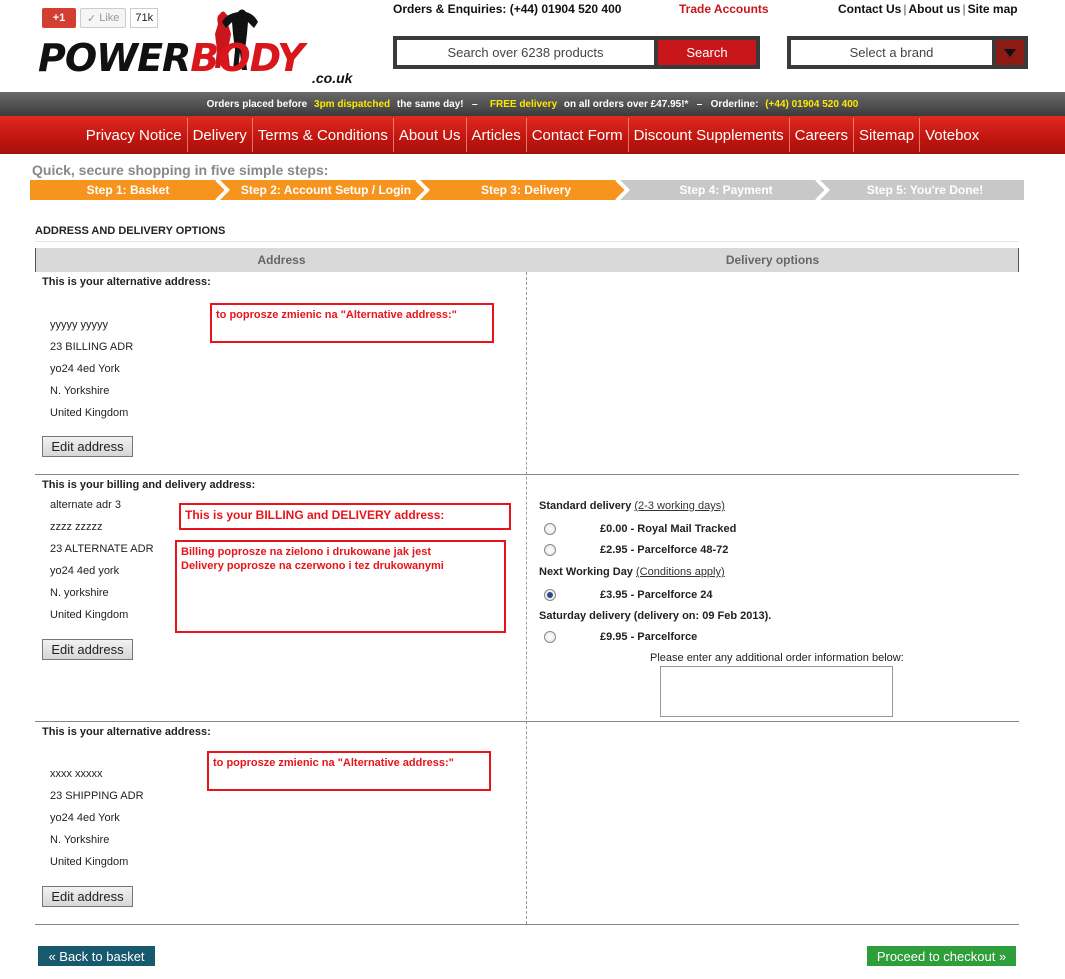 The height and width of the screenshot is (979, 1065). I want to click on logo-suffix: .co.uk, so click(332, 78).